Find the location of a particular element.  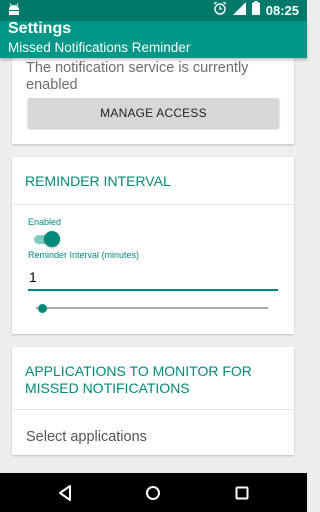

slider-track is located at coordinates (152, 308).